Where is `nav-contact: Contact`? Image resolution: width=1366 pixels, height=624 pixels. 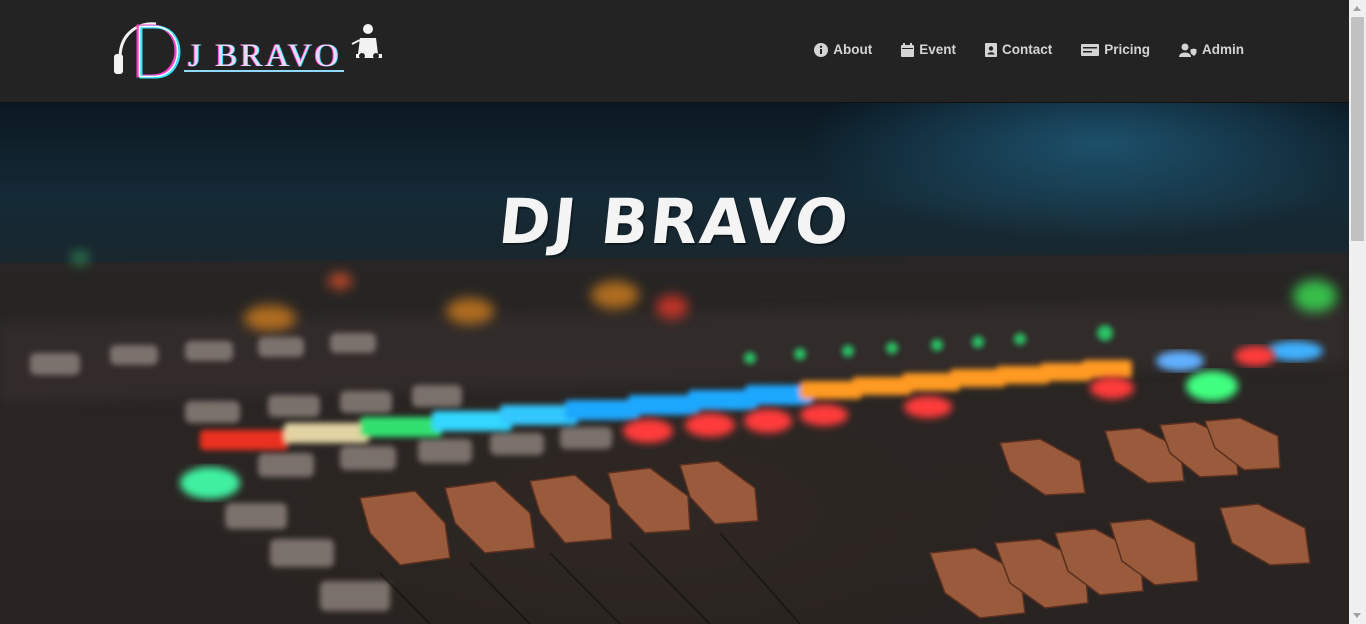 nav-contact: Contact is located at coordinates (1018, 49).